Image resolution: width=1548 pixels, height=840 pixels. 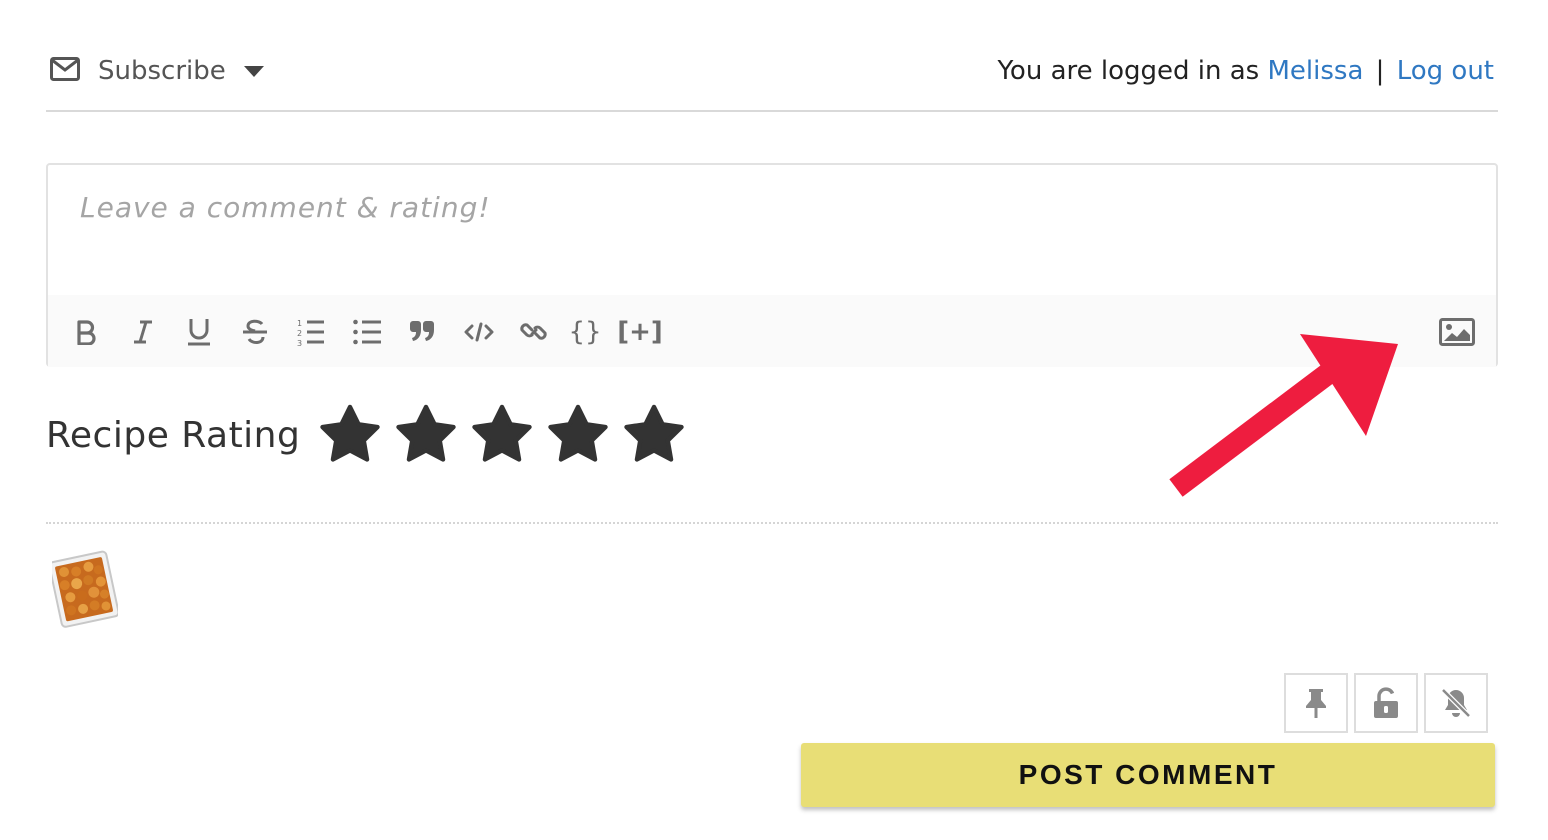 I want to click on pin-icon, so click(x=1316, y=703).